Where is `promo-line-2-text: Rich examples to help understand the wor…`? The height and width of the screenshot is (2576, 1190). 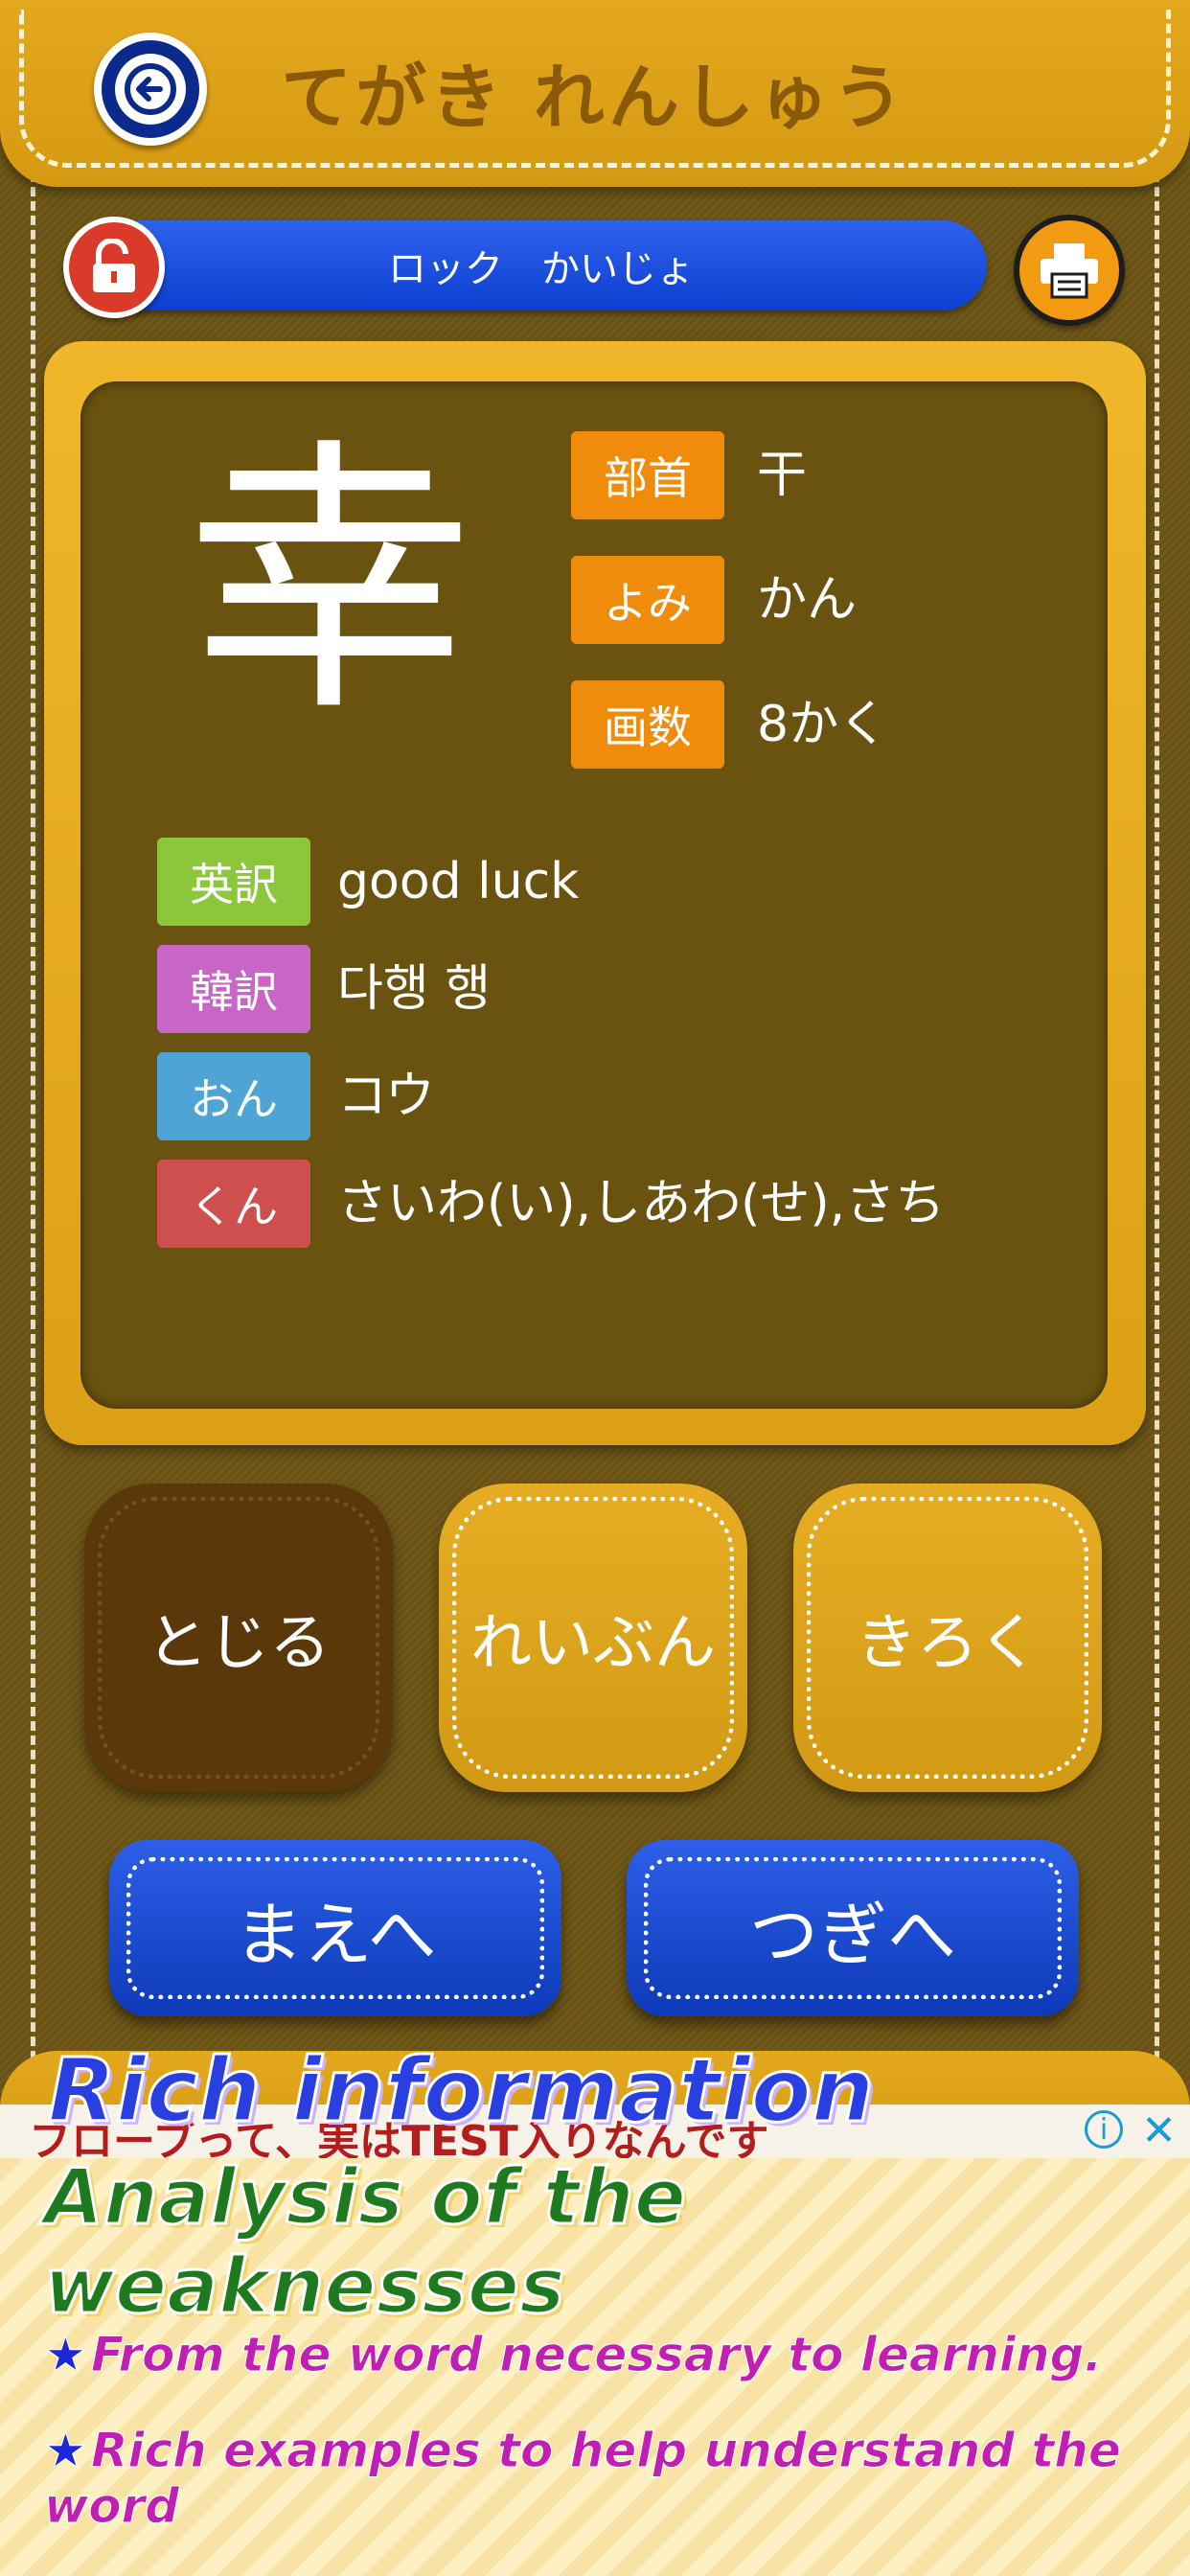 promo-line-2-text: Rich examples to help understand the wor… is located at coordinates (583, 2479).